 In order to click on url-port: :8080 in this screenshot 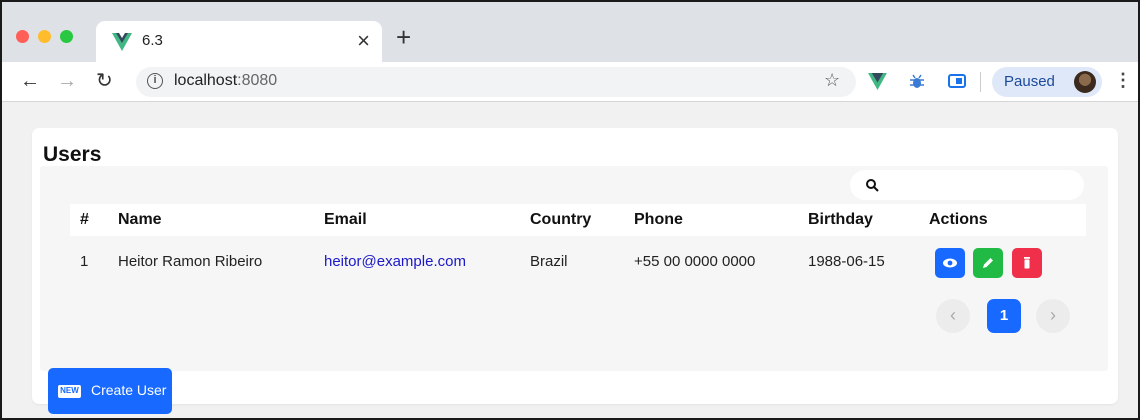, I will do `click(257, 80)`.